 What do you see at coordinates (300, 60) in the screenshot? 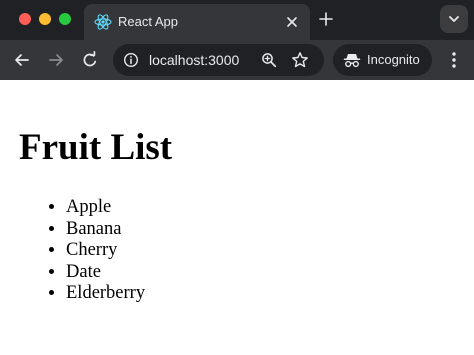
I see `star-icon` at bounding box center [300, 60].